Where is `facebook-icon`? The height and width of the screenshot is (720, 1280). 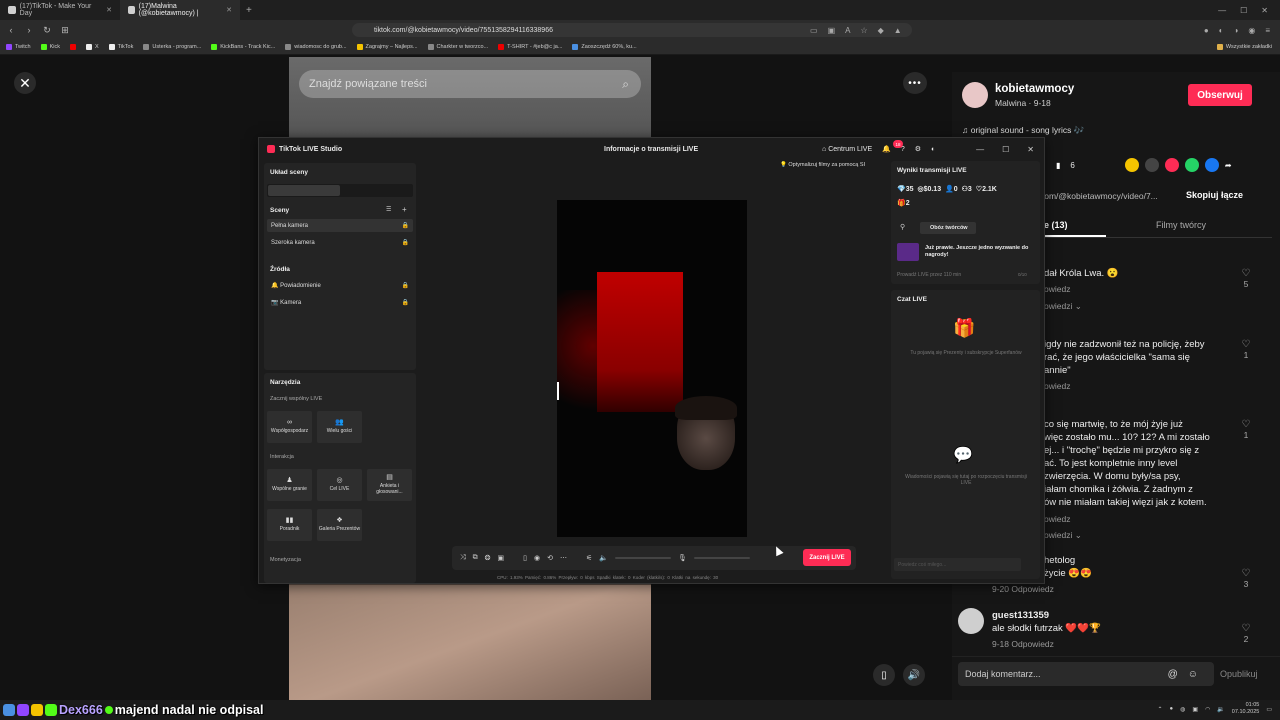
facebook-icon is located at coordinates (1211, 165).